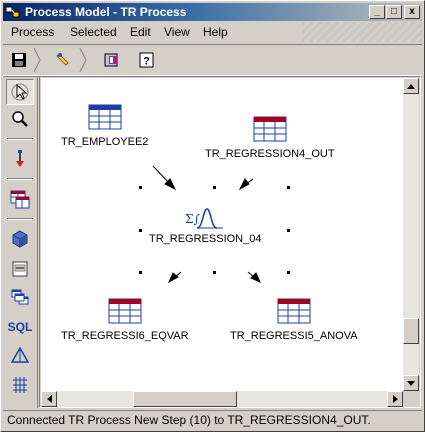  I want to click on file-icon, so click(20, 269).